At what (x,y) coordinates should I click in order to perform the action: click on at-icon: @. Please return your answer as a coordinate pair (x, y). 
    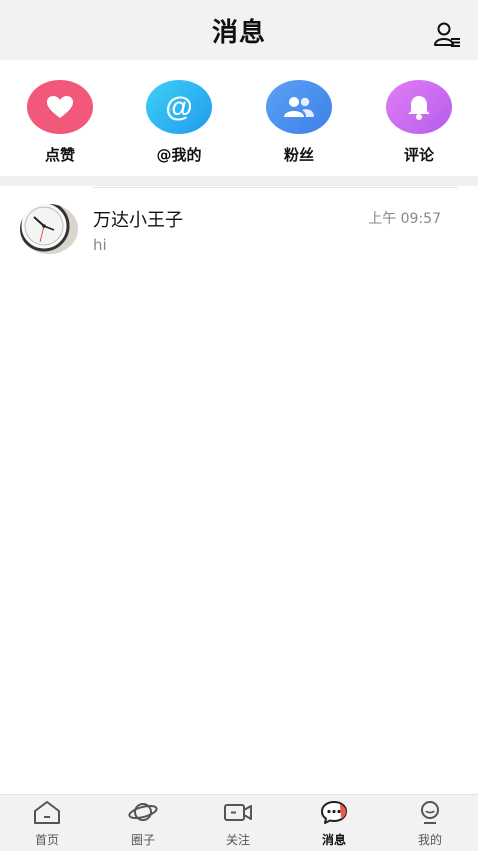
    Looking at the image, I should click on (179, 107).